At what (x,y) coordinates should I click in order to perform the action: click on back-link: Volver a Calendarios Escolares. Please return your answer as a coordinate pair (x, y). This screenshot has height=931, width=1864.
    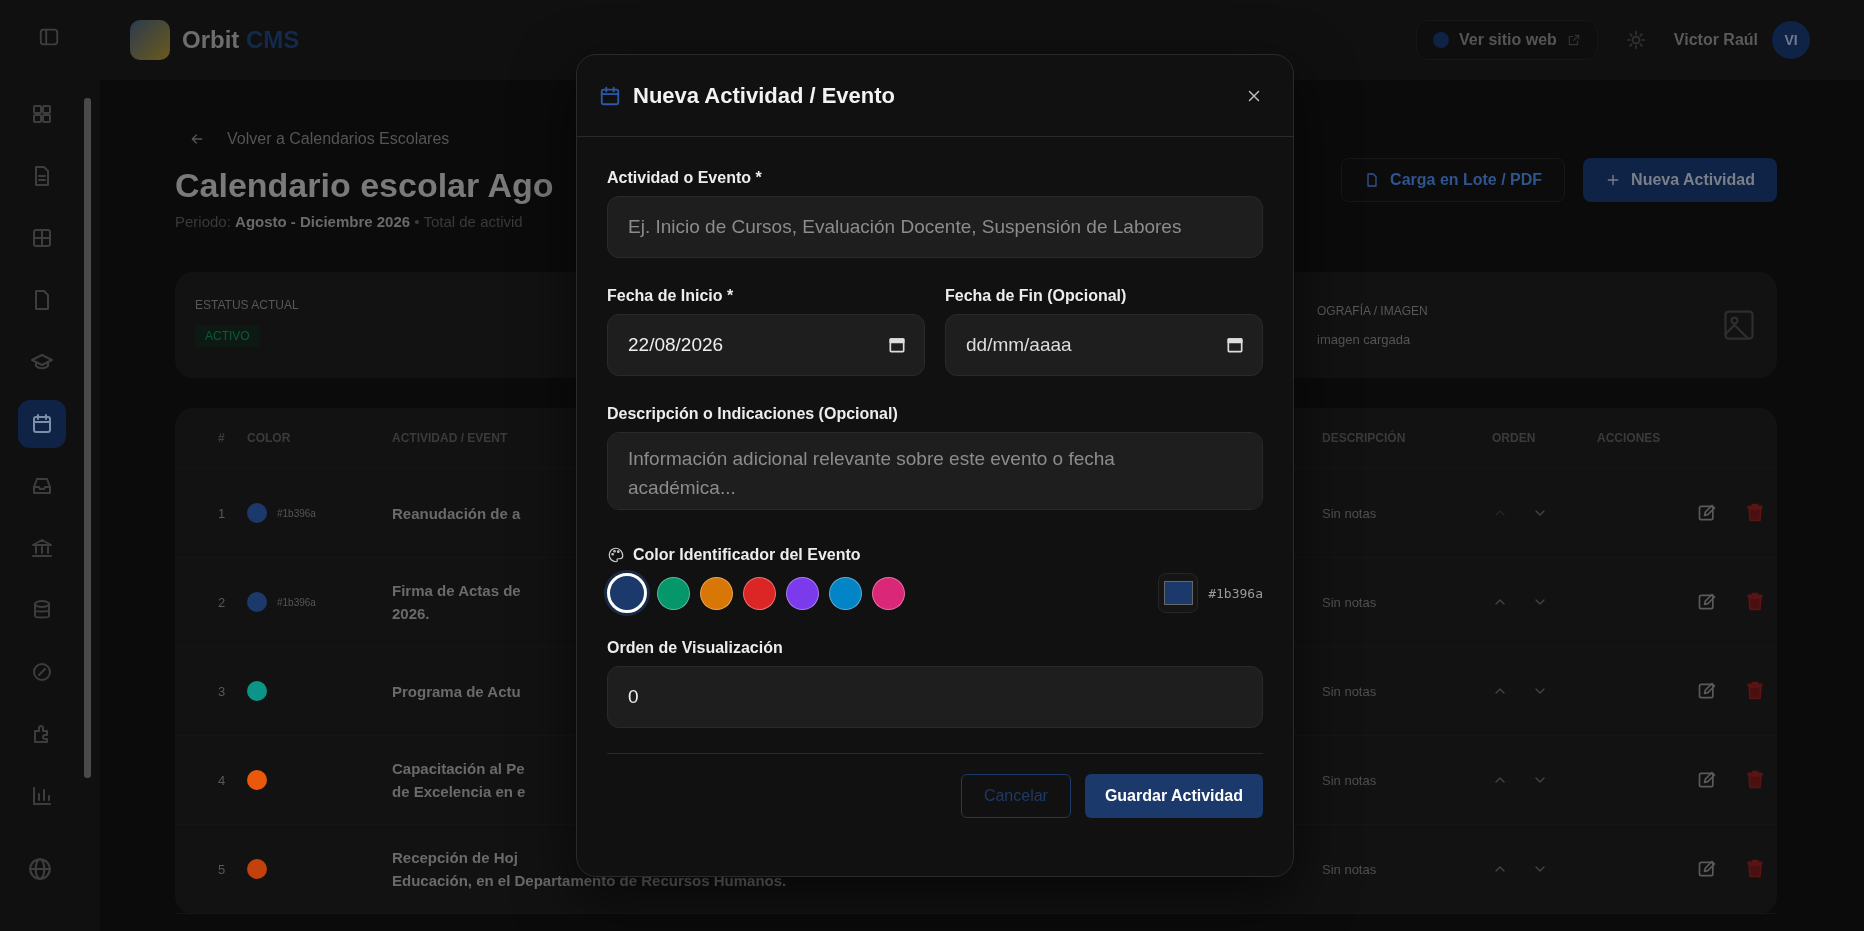
    Looking at the image, I should click on (371, 139).